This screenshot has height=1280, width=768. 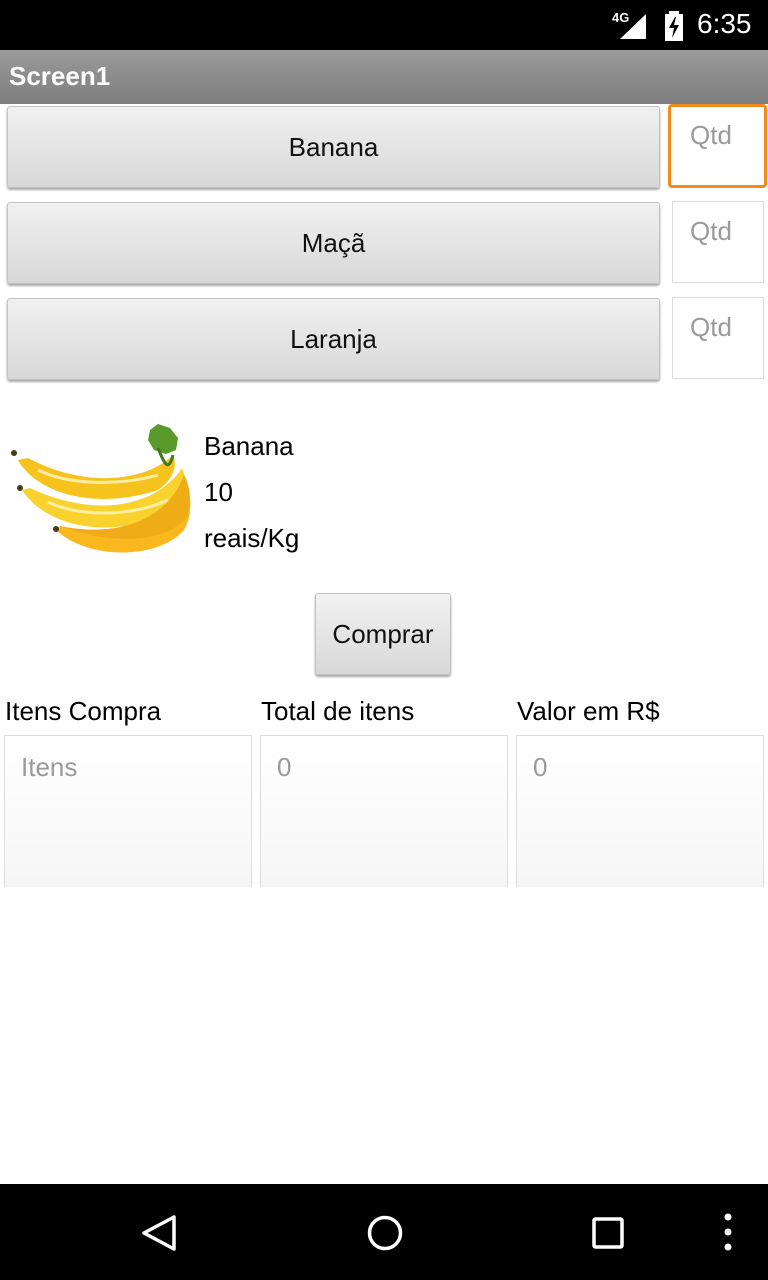 I want to click on value-label: Valor em R$, so click(x=588, y=711).